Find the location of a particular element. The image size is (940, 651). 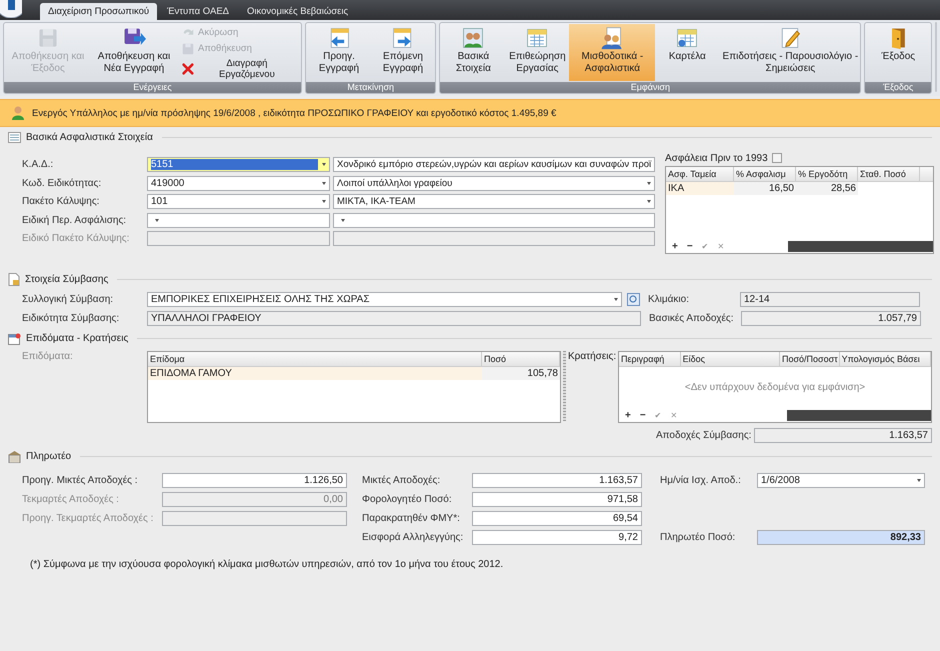

text-field: 9,72 is located at coordinates (557, 537).